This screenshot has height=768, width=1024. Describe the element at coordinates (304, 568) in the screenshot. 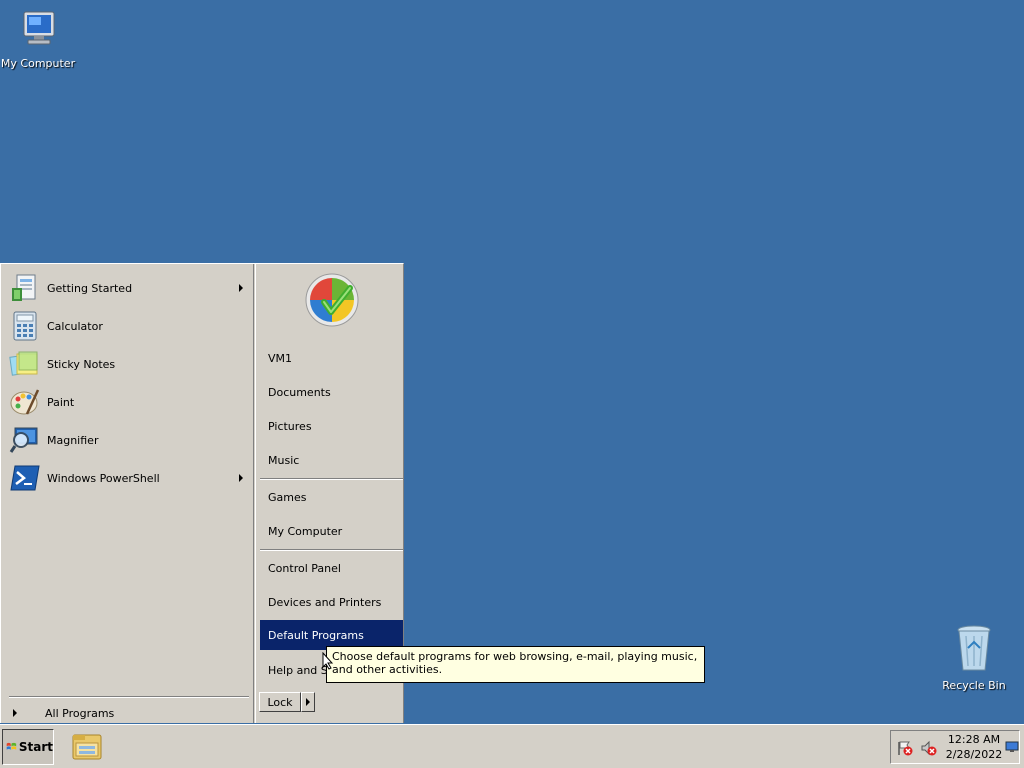

I see `place-label: Control Panel` at that location.